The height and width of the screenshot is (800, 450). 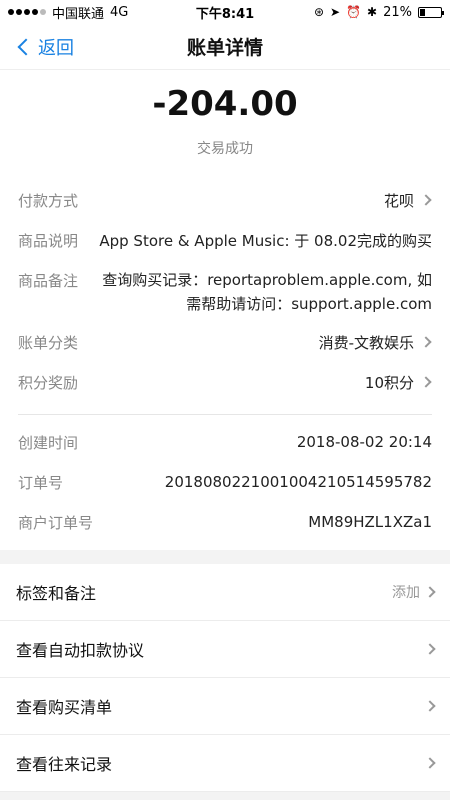 I want to click on orientation-lock-icon: ⊛, so click(x=319, y=12).